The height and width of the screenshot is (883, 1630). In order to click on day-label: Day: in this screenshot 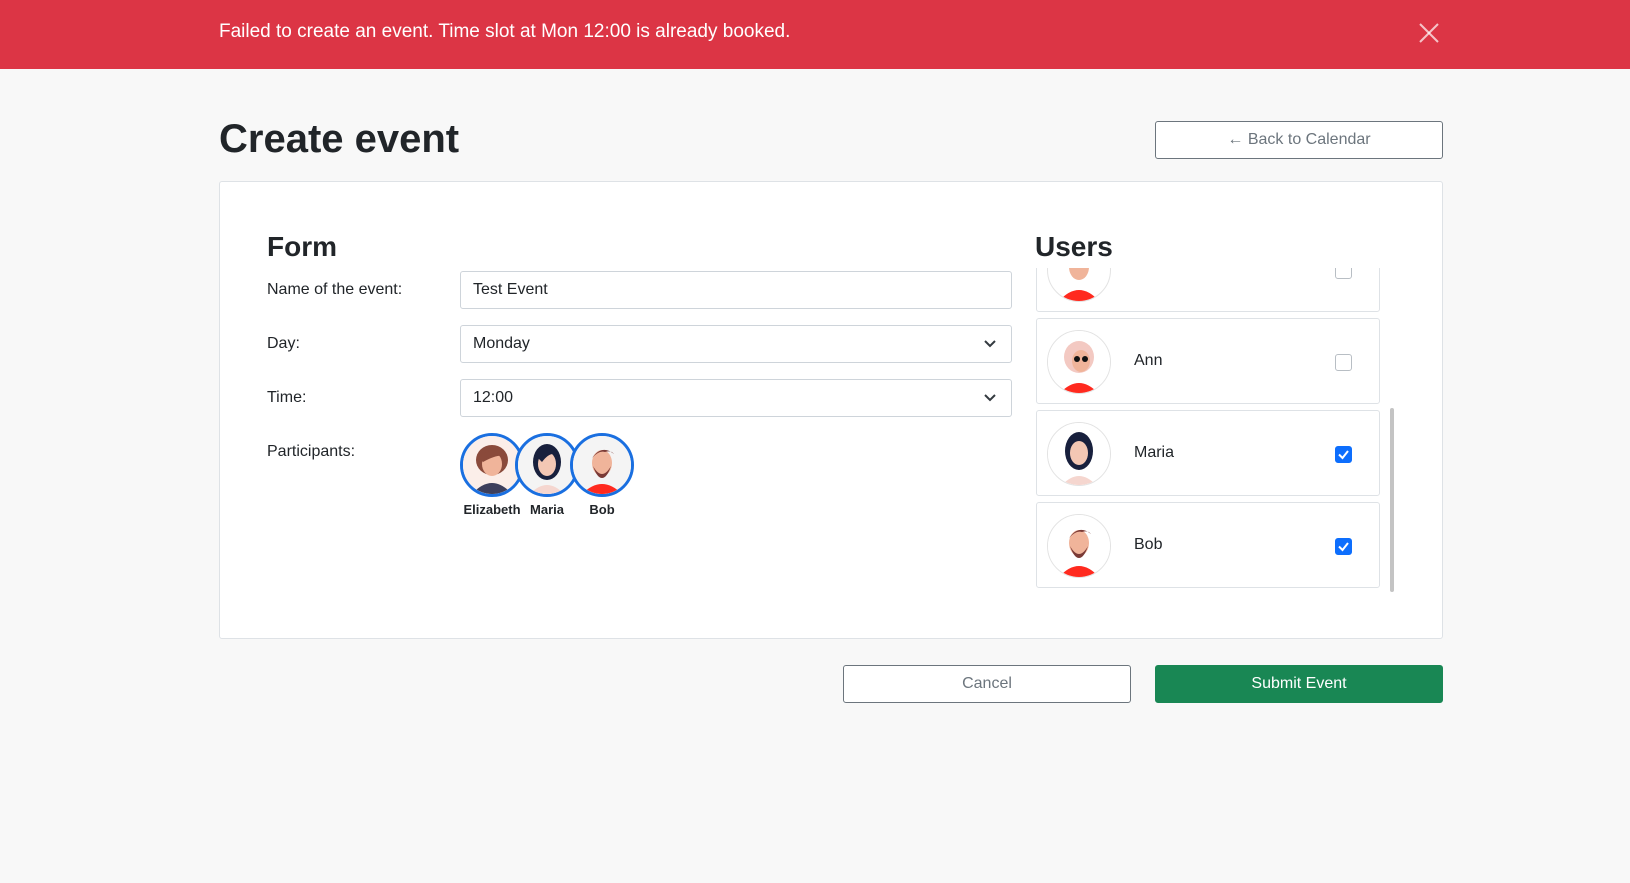, I will do `click(283, 343)`.